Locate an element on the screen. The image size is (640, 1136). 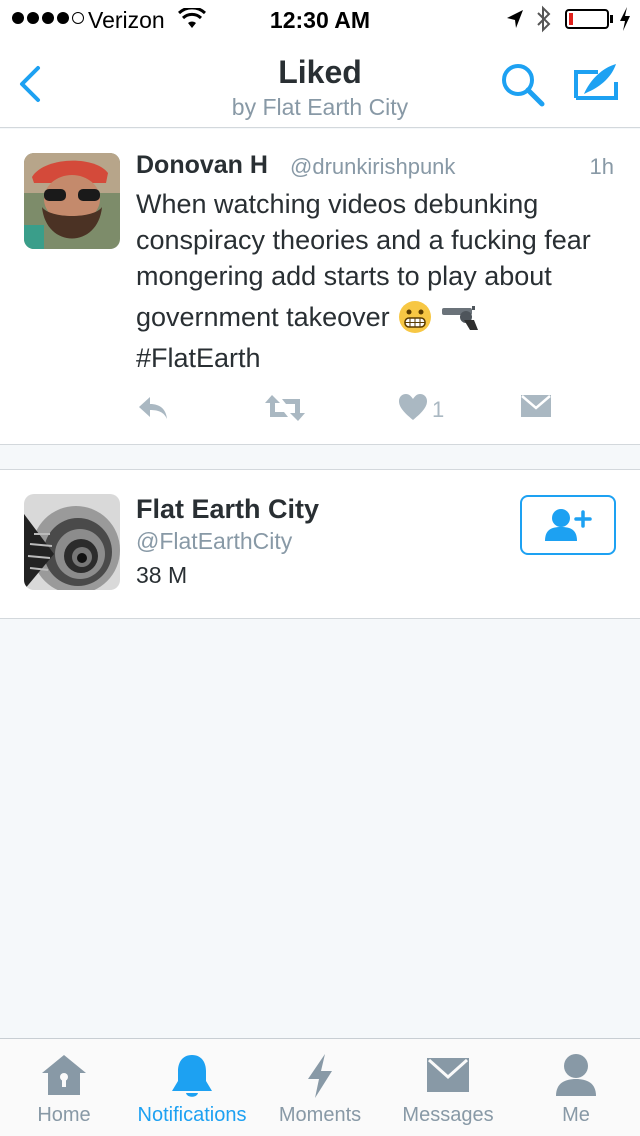
tab-bar: Home Notifications Moments Messages Me is located at coordinates (320, 1087).